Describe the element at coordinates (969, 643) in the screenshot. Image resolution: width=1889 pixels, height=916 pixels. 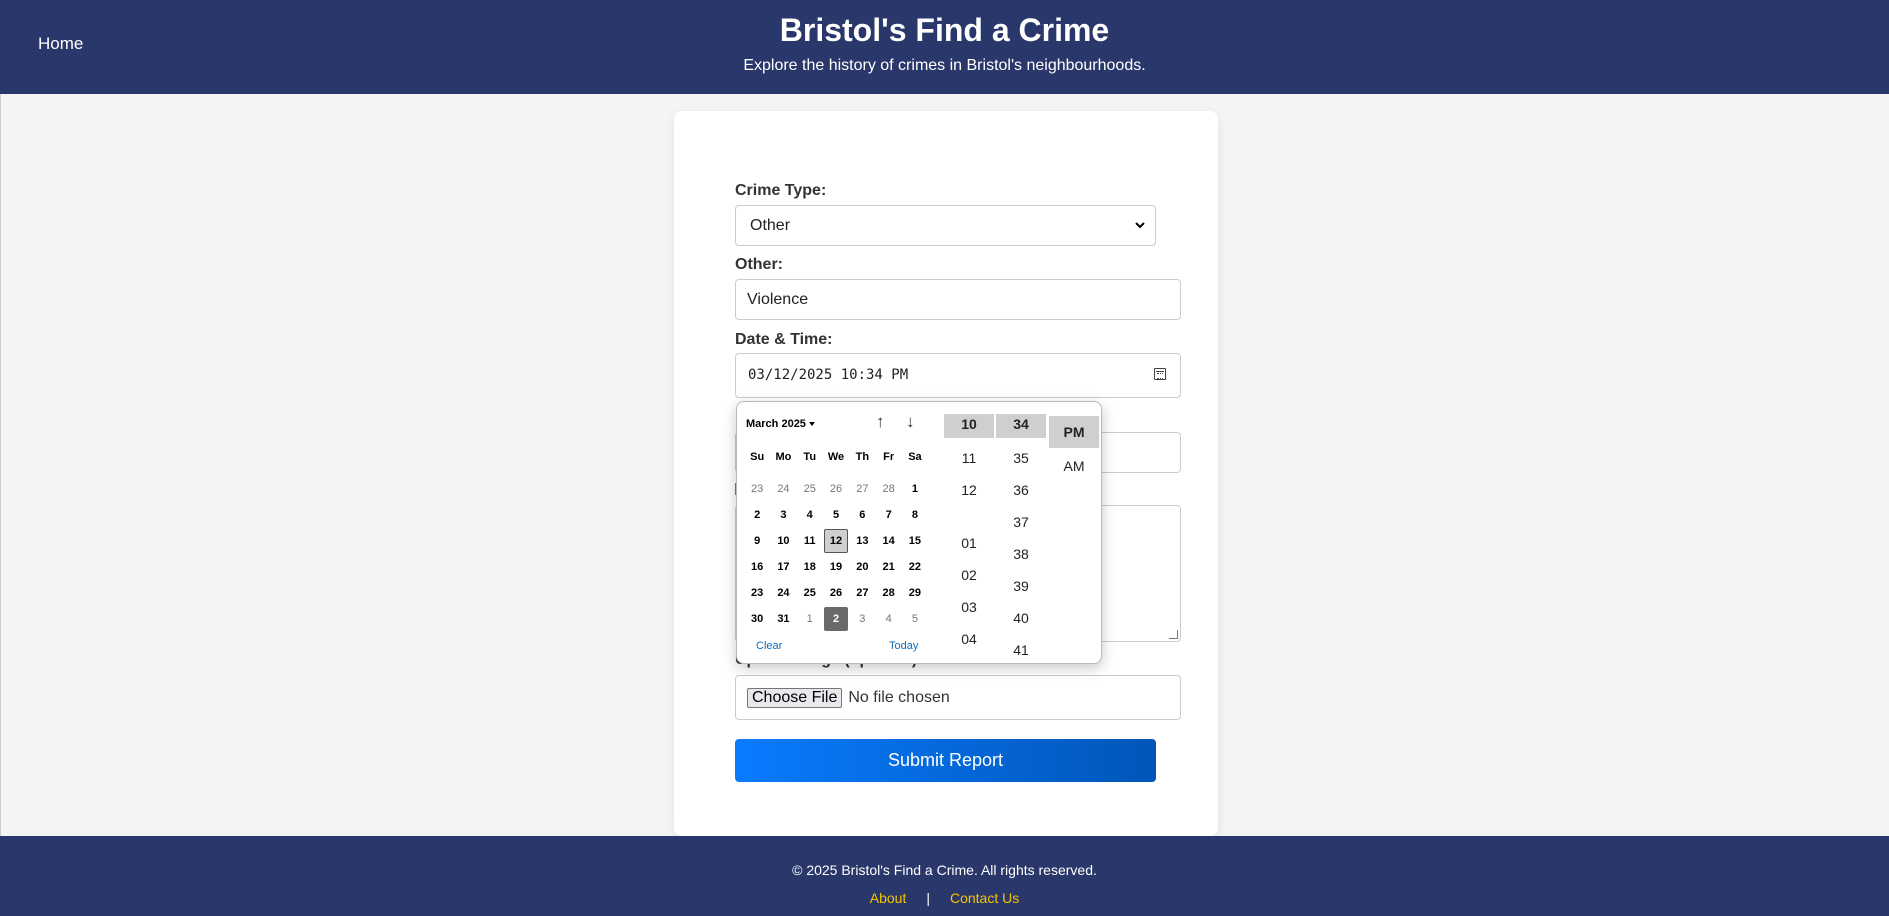
I see `hour-option: 04` at that location.